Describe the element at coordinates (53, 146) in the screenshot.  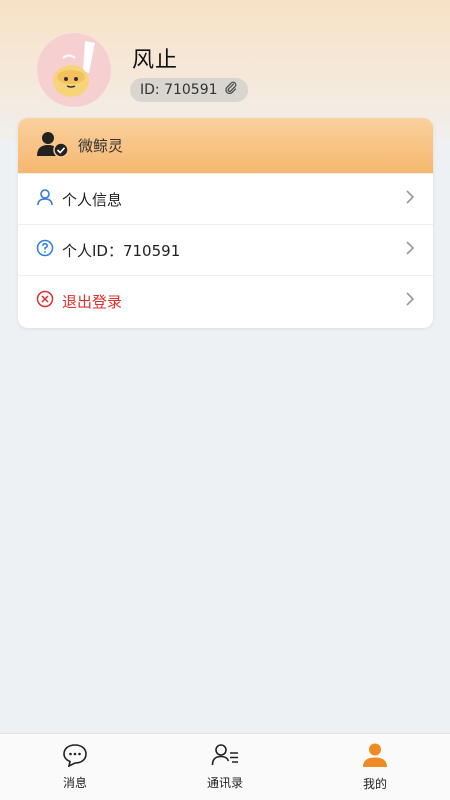
I see `user-verified-icon` at that location.